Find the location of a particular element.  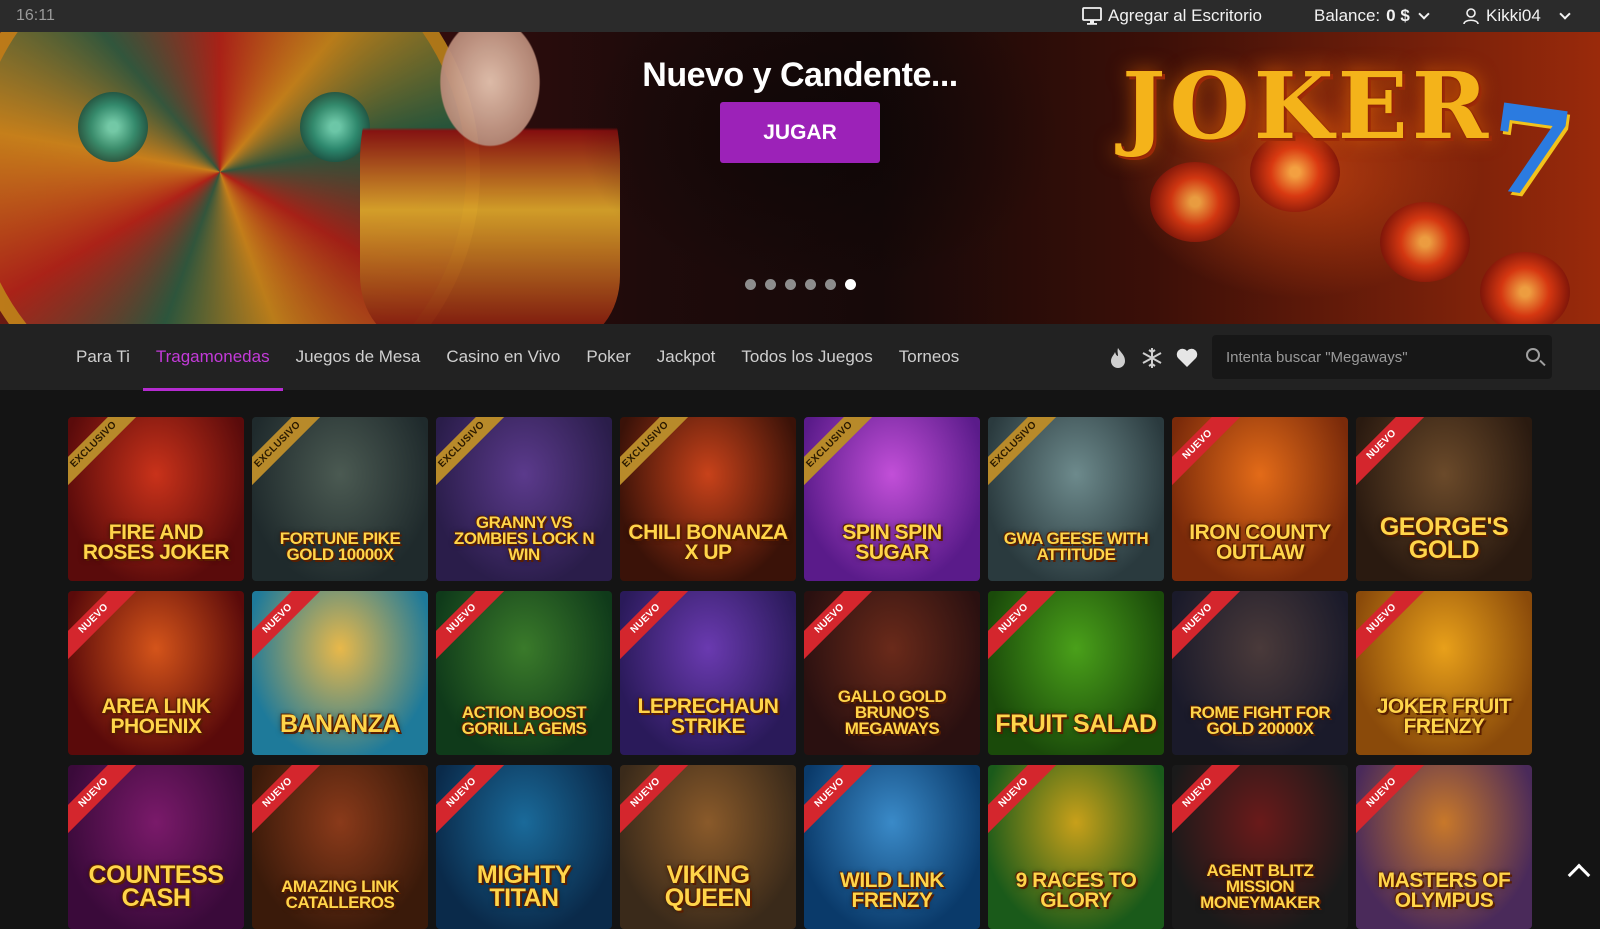

game-tile: Bananza NUEVO is located at coordinates (340, 673).